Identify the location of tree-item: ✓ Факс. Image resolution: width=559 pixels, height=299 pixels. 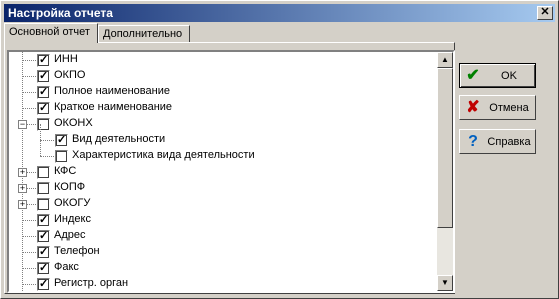
(223, 268).